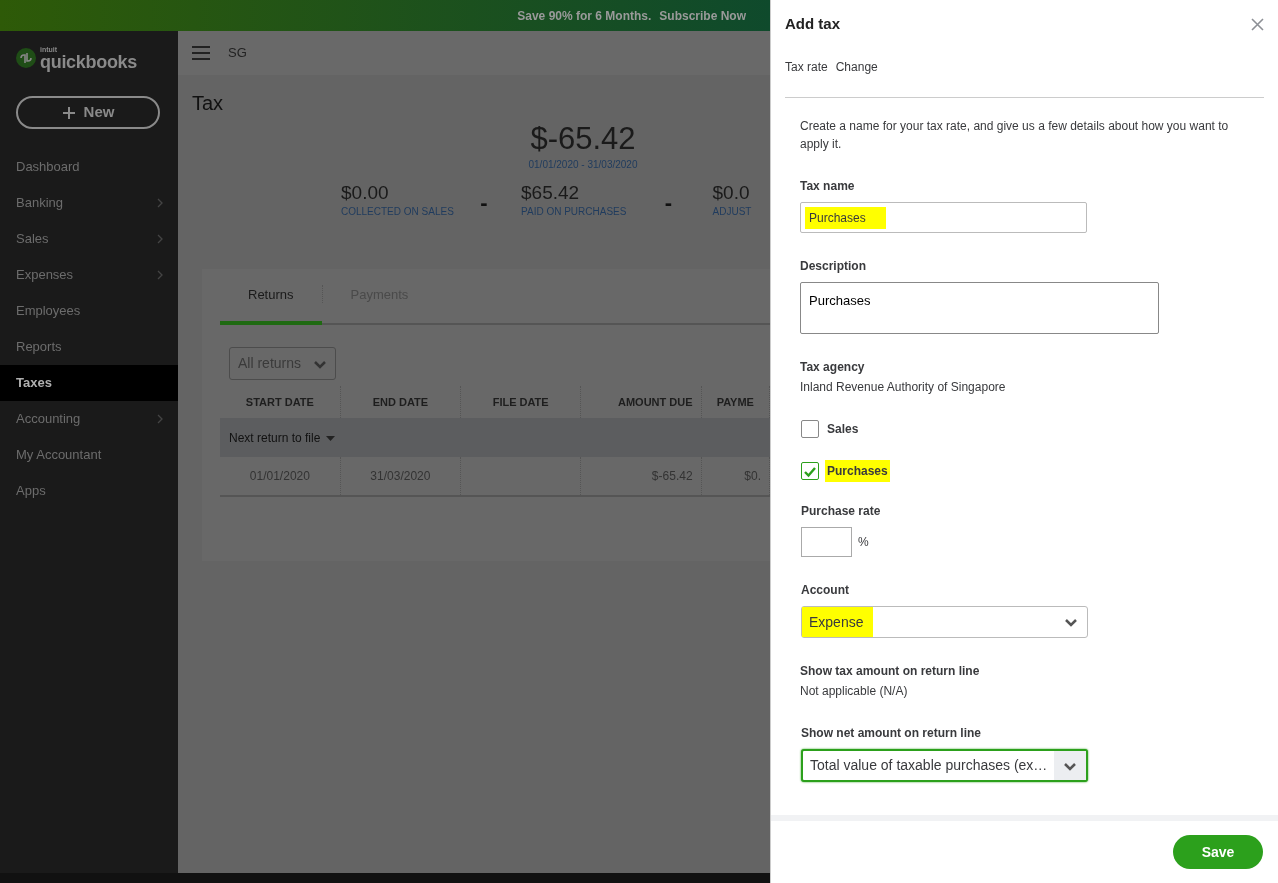  I want to click on nav-item: My Accountant, so click(89, 455).